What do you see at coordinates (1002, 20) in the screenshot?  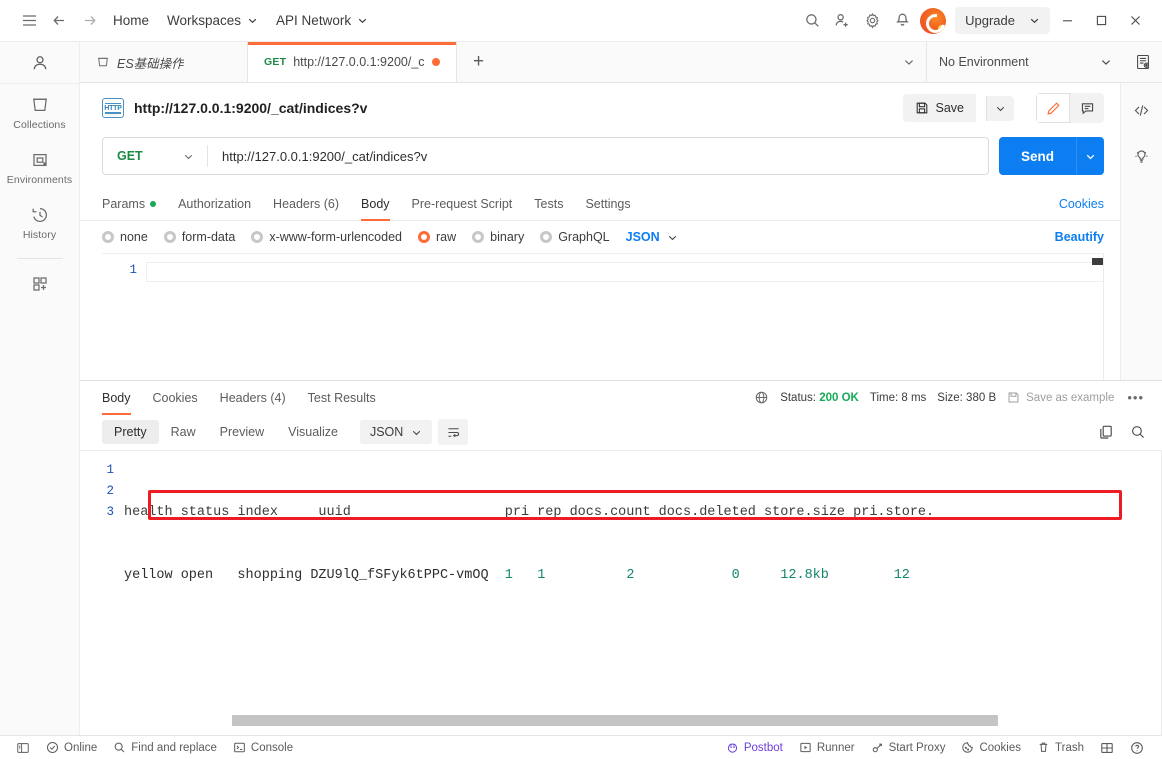 I see `upgrade-button: Upgrade` at bounding box center [1002, 20].